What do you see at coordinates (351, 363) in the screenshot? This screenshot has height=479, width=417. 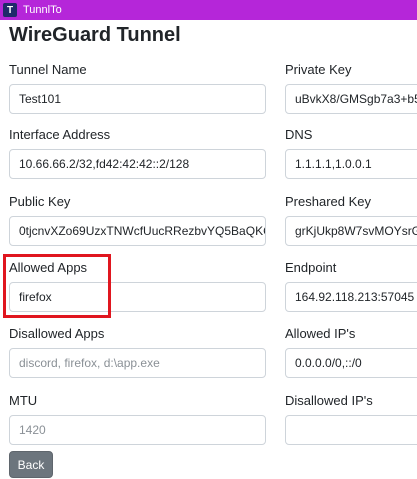 I see `allowed-ips-input: 0.0.0.0/0,::/0` at bounding box center [351, 363].